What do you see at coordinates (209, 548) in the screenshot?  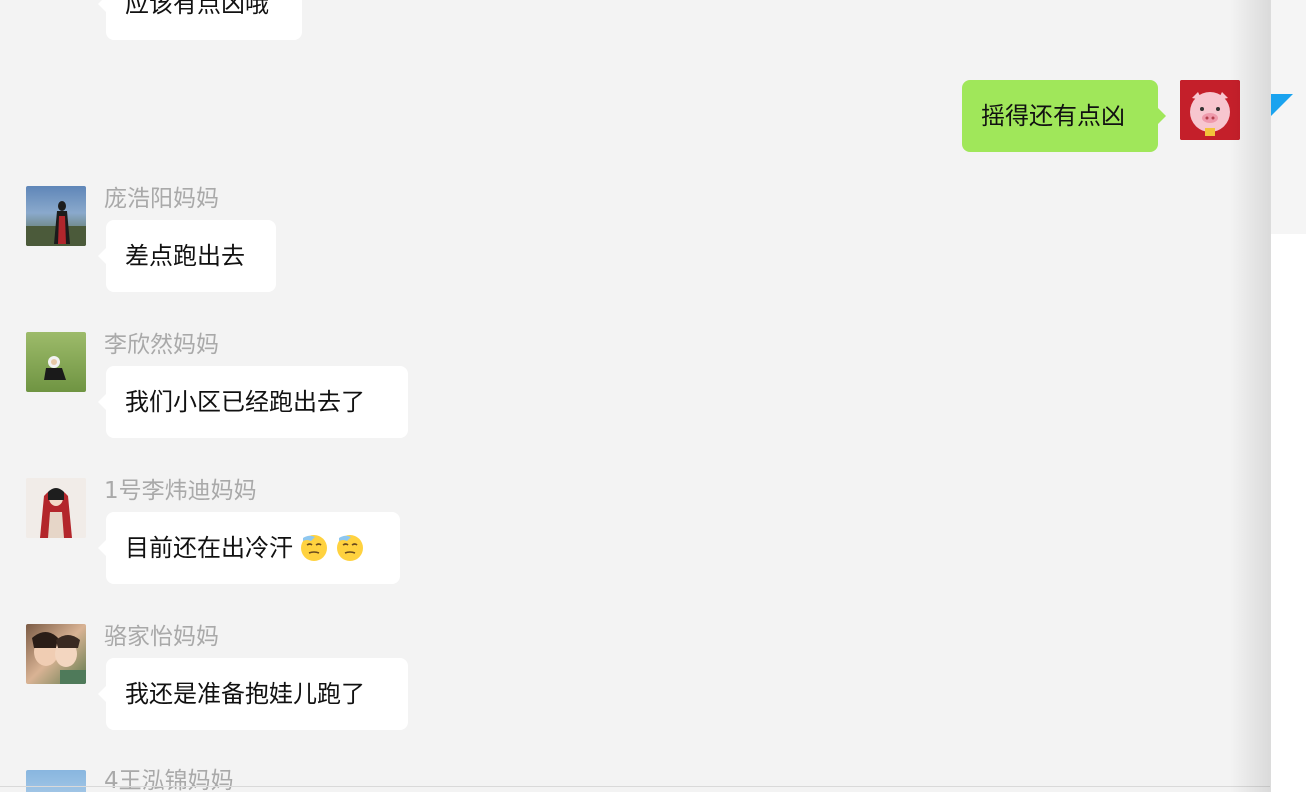 I see `message-text: 目前还在出冷汗` at bounding box center [209, 548].